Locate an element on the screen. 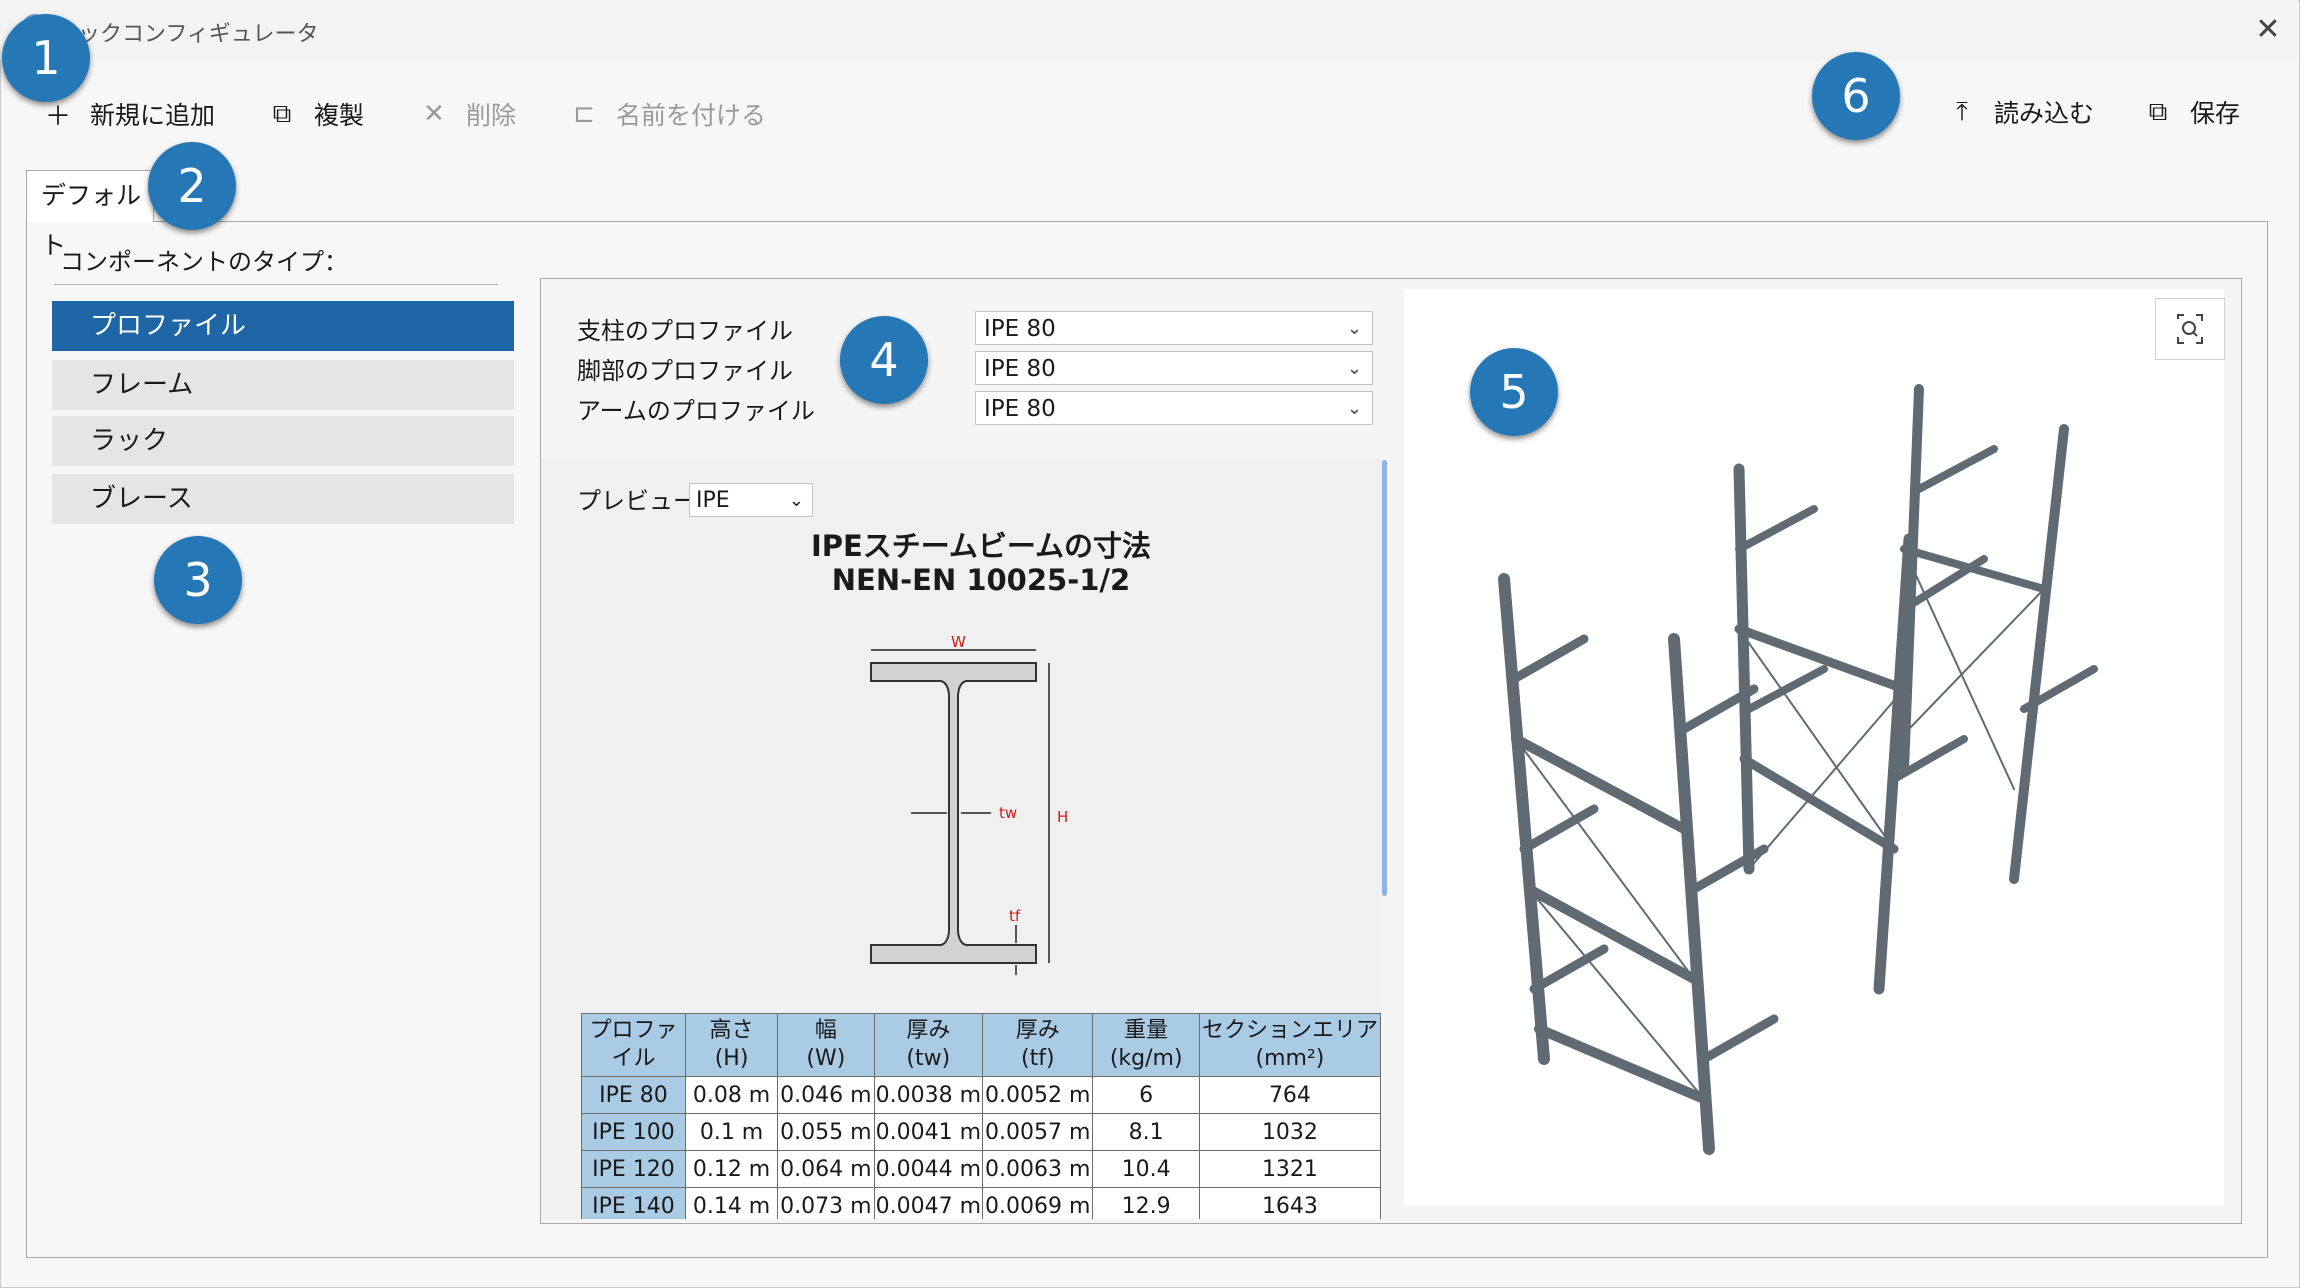 The height and width of the screenshot is (1288, 2300). zoom-fit-icon is located at coordinates (2190, 329).